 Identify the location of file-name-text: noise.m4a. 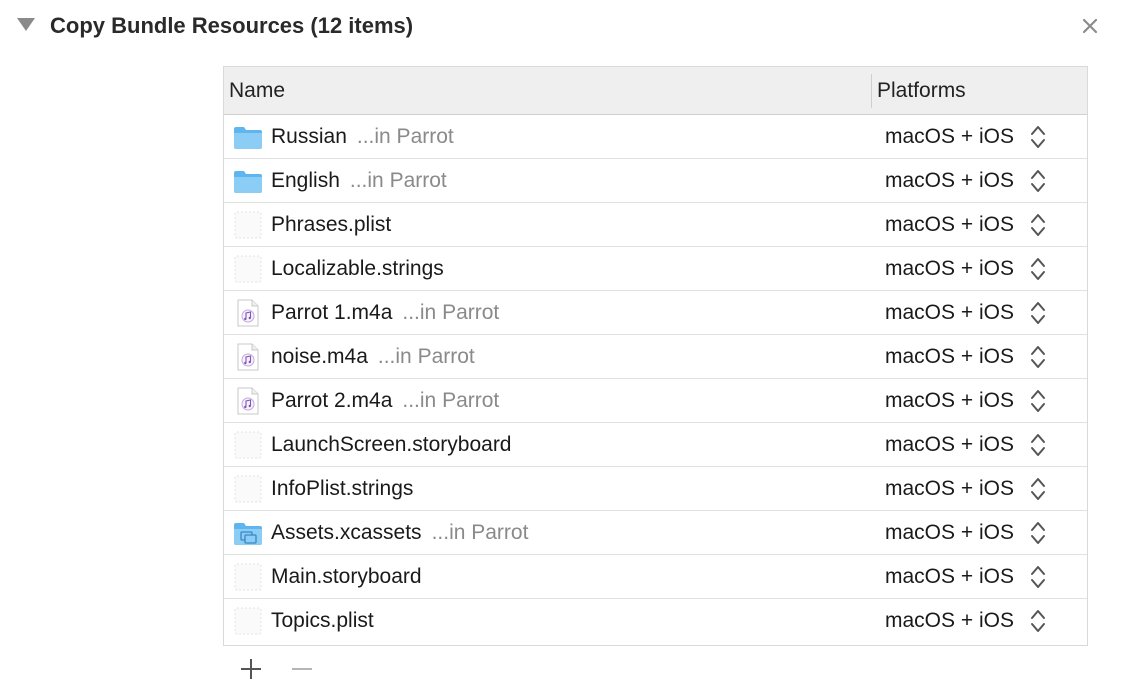
(319, 356).